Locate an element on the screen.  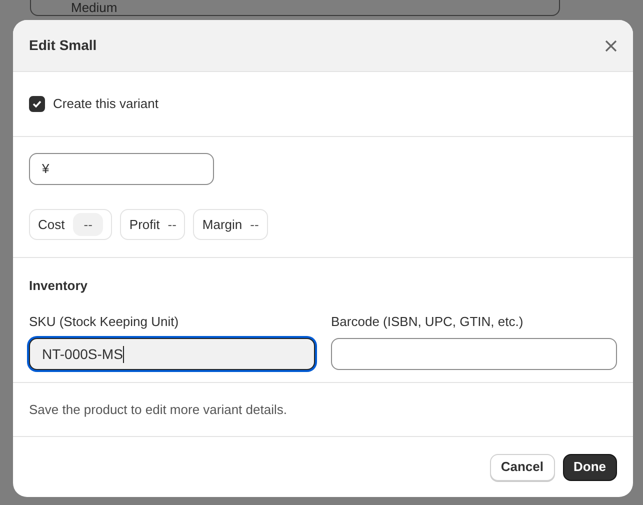
cost-field: -- is located at coordinates (88, 224).